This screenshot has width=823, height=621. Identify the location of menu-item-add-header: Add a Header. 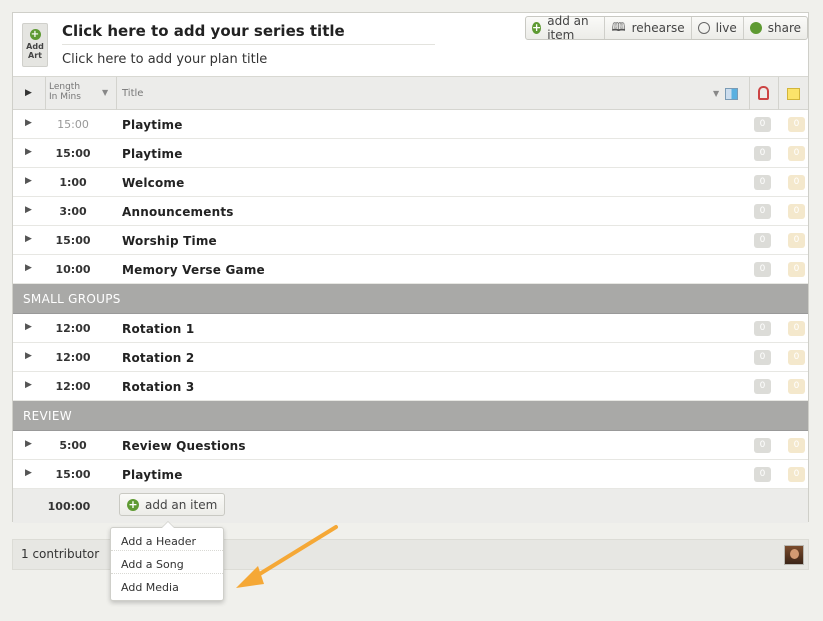
(167, 539).